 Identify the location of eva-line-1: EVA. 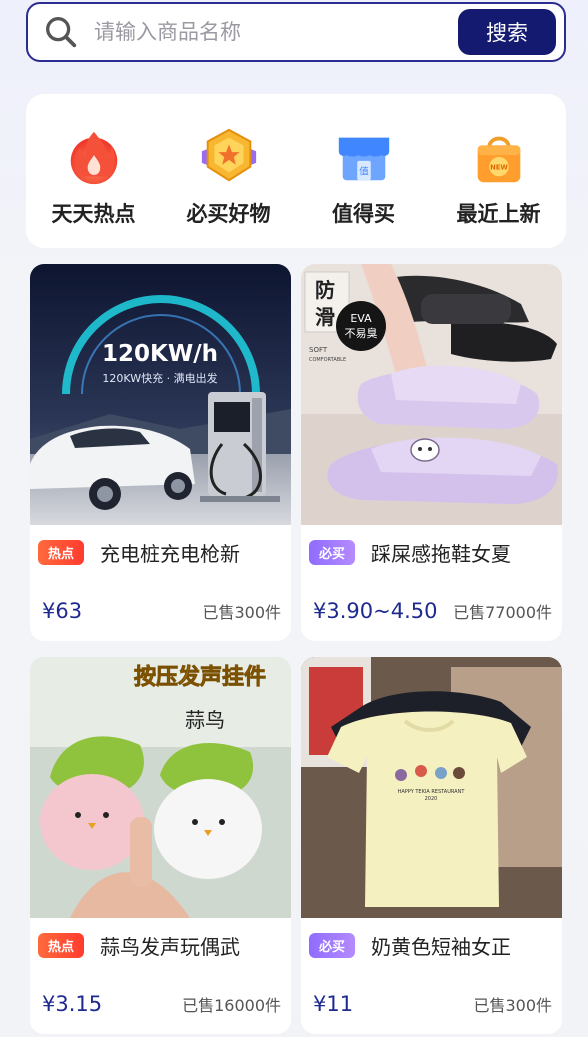
(361, 318).